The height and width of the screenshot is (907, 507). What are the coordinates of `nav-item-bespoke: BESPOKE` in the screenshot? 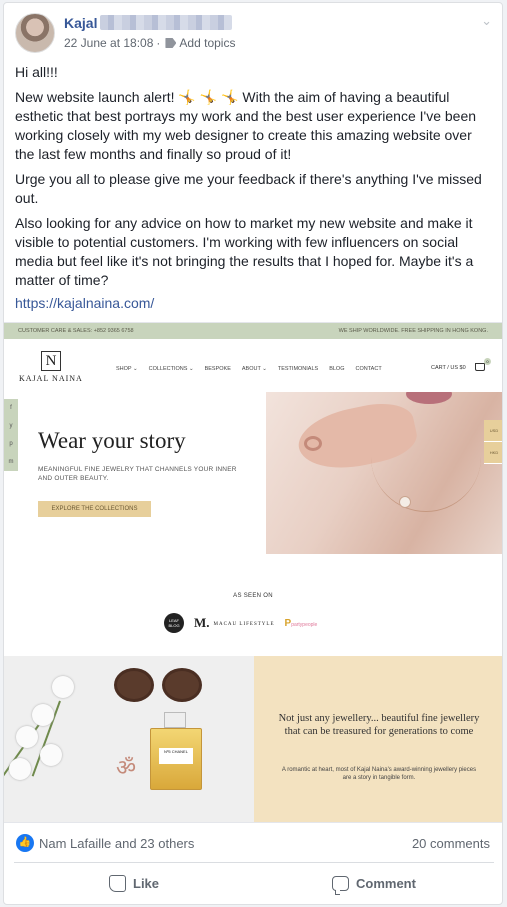 It's located at (217, 369).